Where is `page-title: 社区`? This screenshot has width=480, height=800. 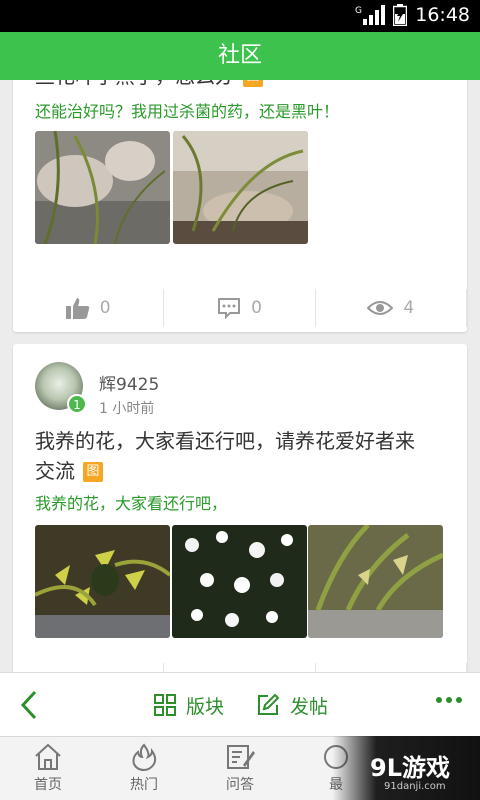
page-title: 社区 is located at coordinates (240, 56).